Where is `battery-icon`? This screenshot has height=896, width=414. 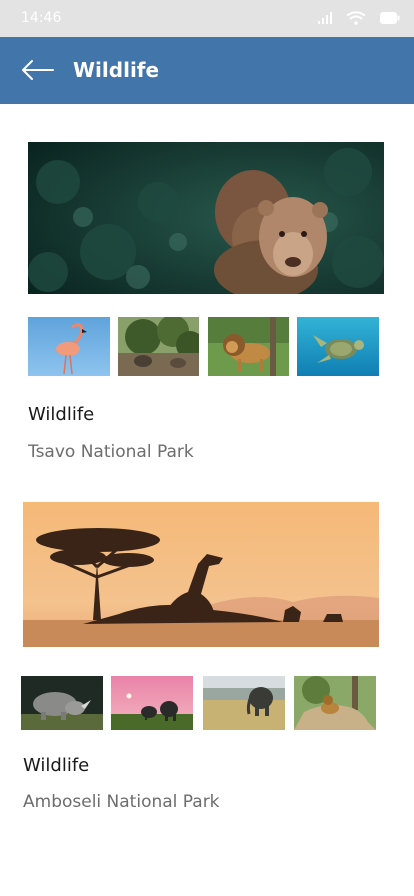 battery-icon is located at coordinates (390, 18).